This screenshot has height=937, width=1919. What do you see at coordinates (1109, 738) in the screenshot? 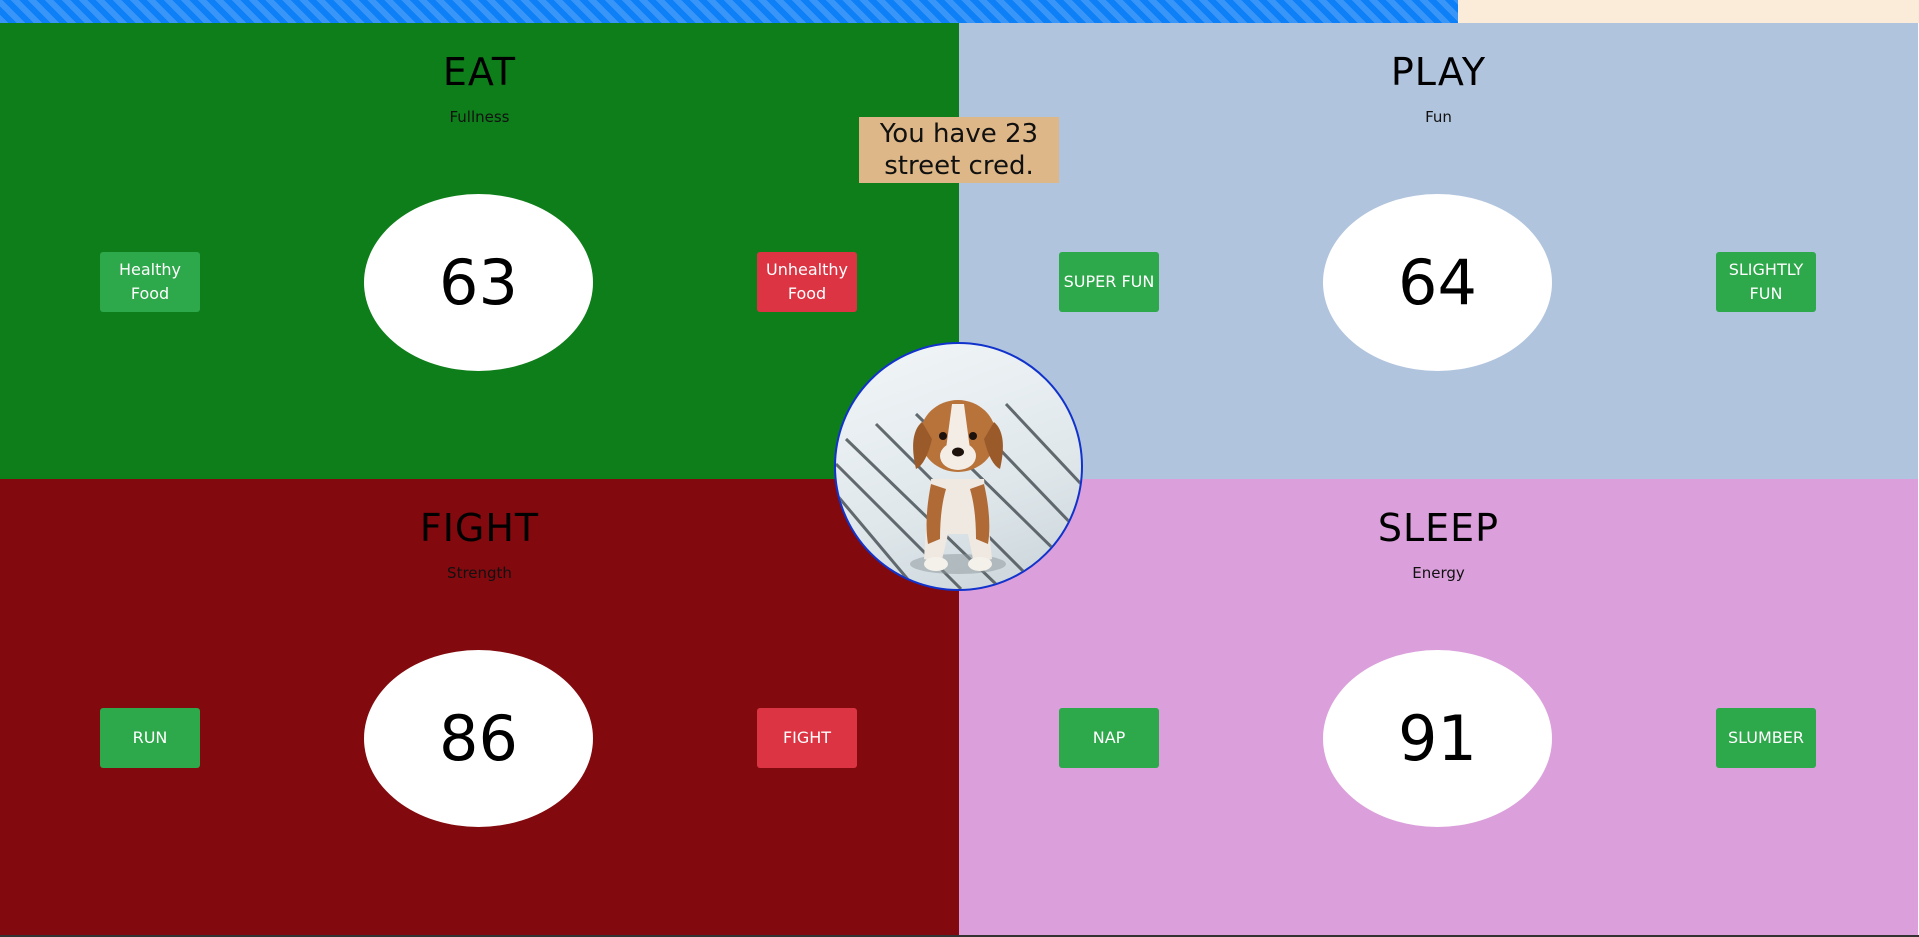
I see `nap-button: NAP` at bounding box center [1109, 738].